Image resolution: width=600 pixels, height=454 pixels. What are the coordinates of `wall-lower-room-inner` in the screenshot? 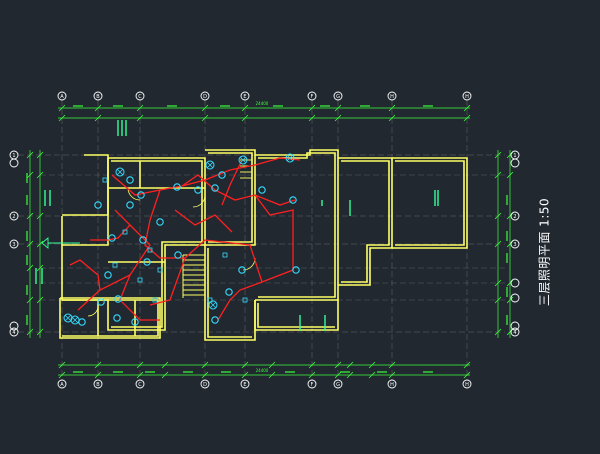 It's located at (296, 315).